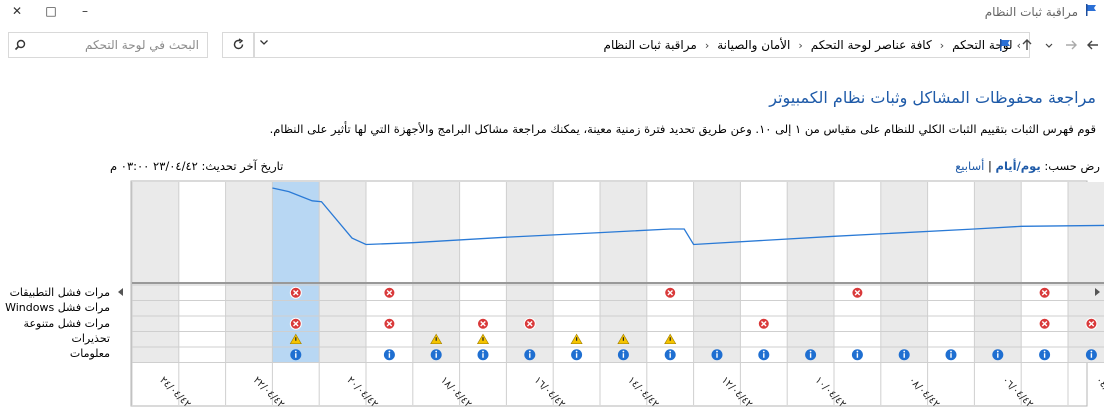 This screenshot has width=1104, height=414. I want to click on row-label-app-failures: مرات فشل التطبيقات, so click(59, 292).